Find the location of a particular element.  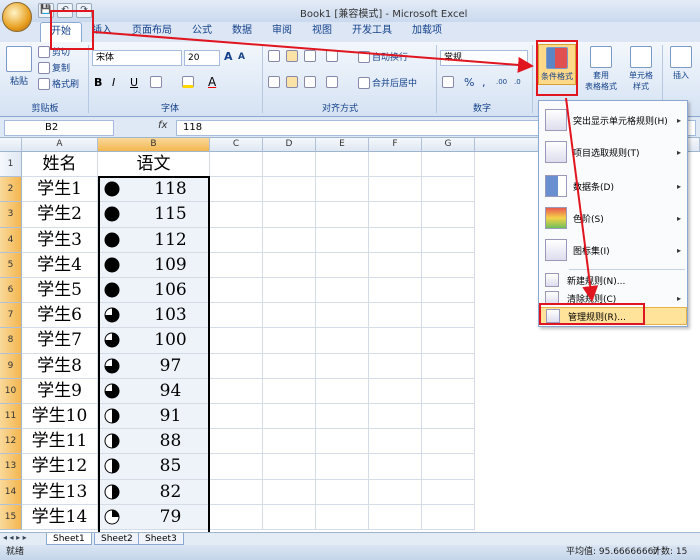

cell-score: 91 is located at coordinates (154, 417).